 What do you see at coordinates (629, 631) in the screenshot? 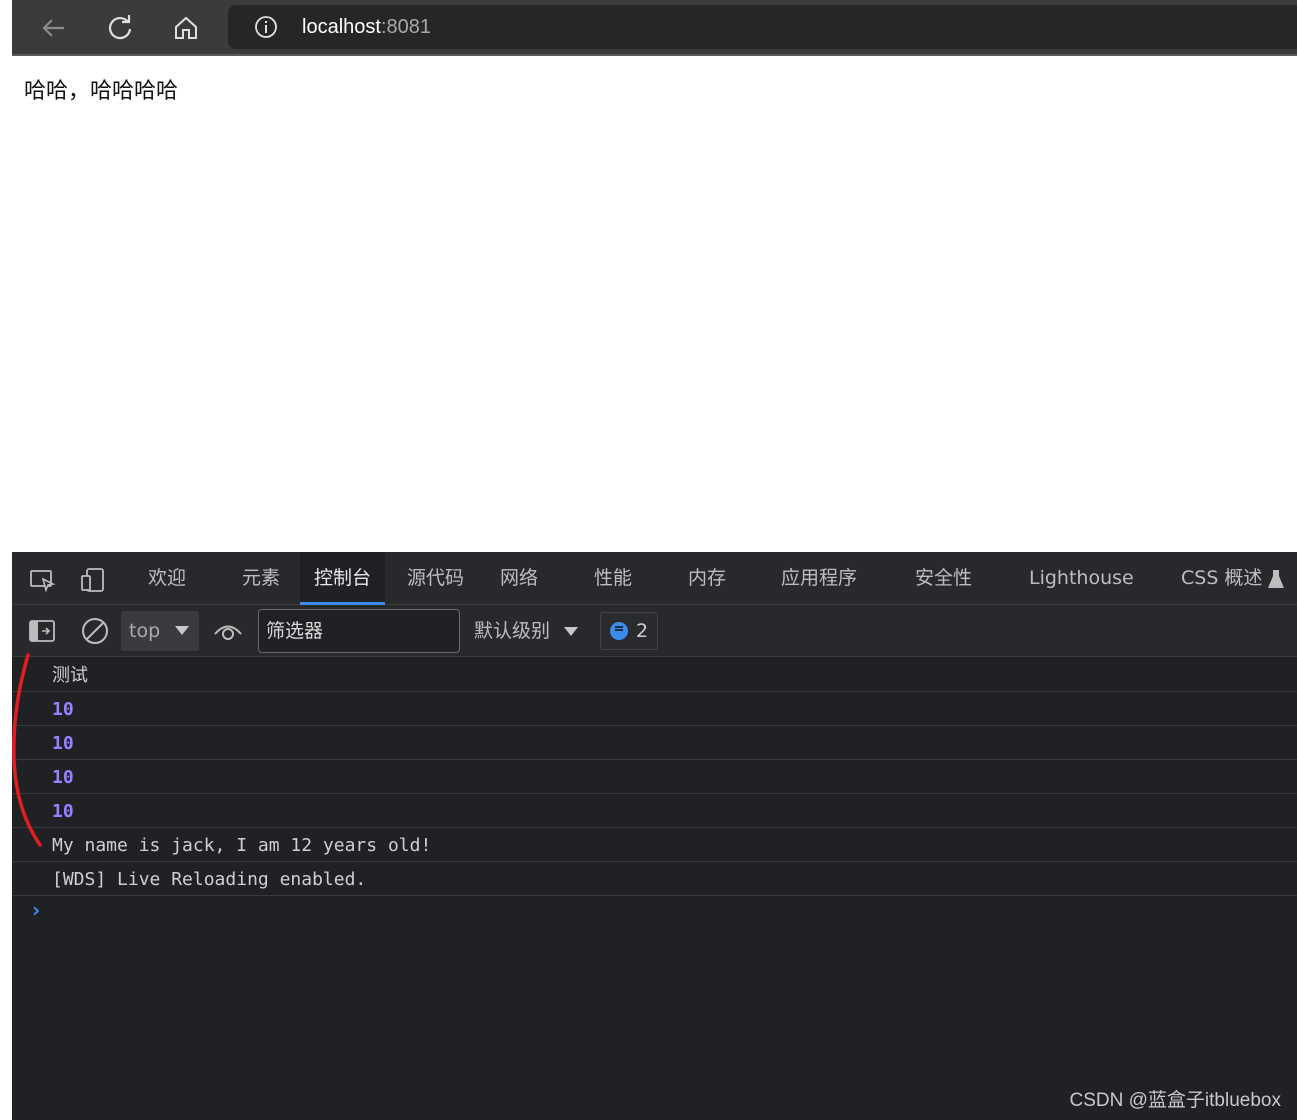
I see `message-count-badge: 2` at bounding box center [629, 631].